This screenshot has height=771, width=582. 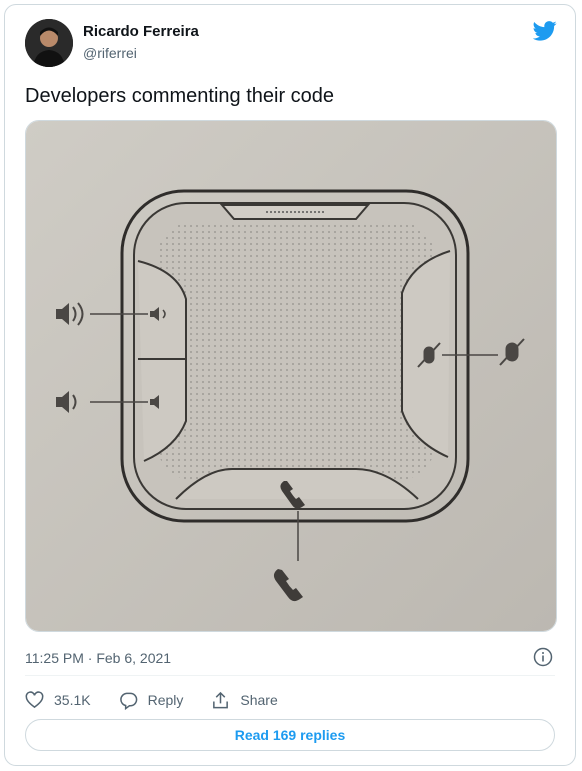 What do you see at coordinates (110, 53) in the screenshot?
I see `author-handle: @riferrei` at bounding box center [110, 53].